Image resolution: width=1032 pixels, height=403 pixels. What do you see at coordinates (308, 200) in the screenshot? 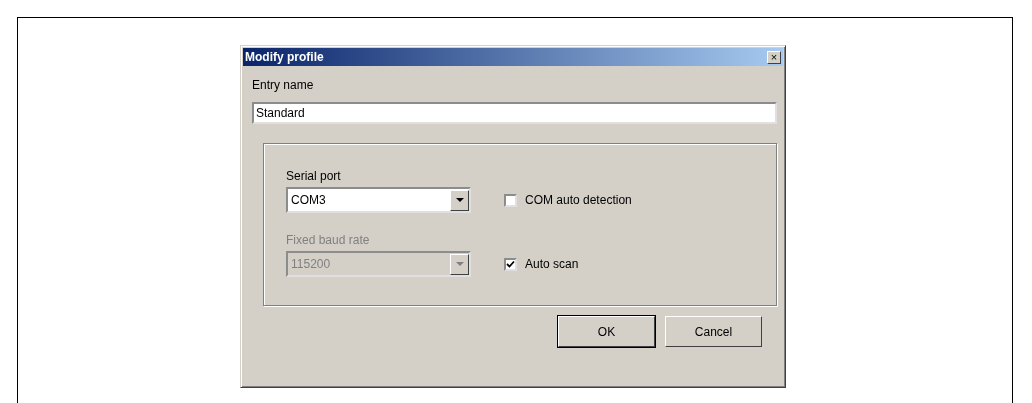
I see `combo-value: COM3` at bounding box center [308, 200].